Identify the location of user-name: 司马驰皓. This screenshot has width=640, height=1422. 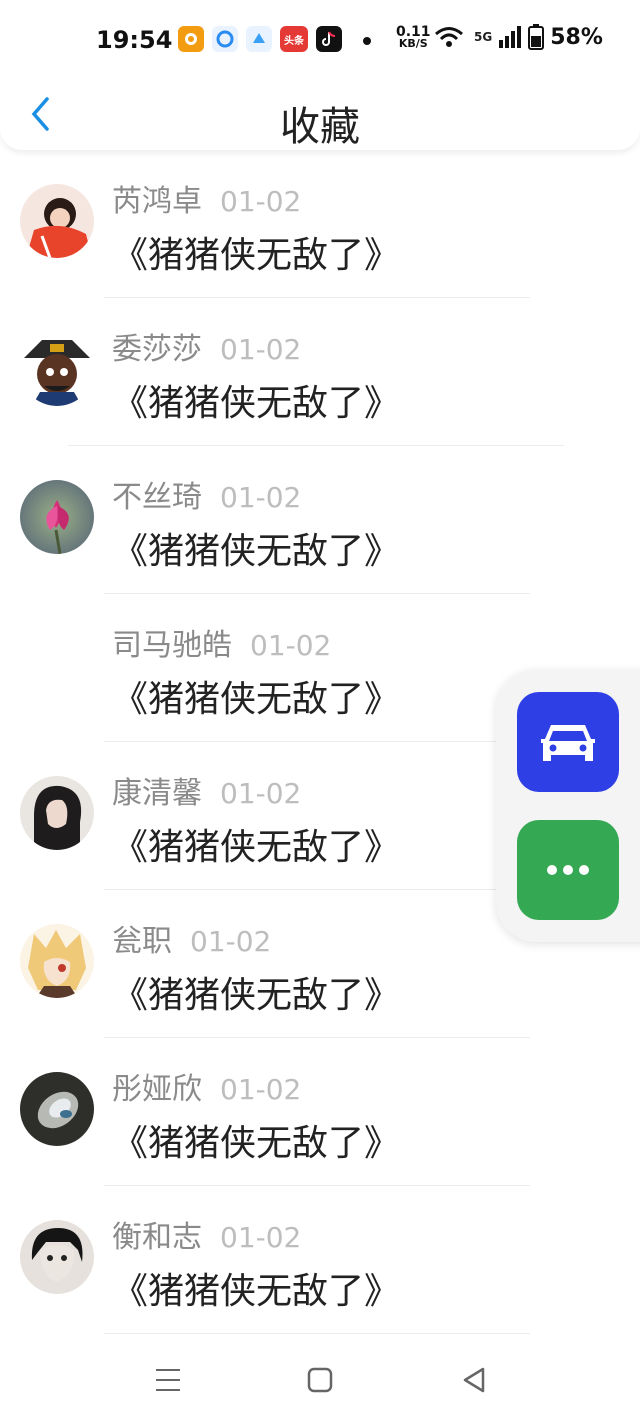
(172, 645).